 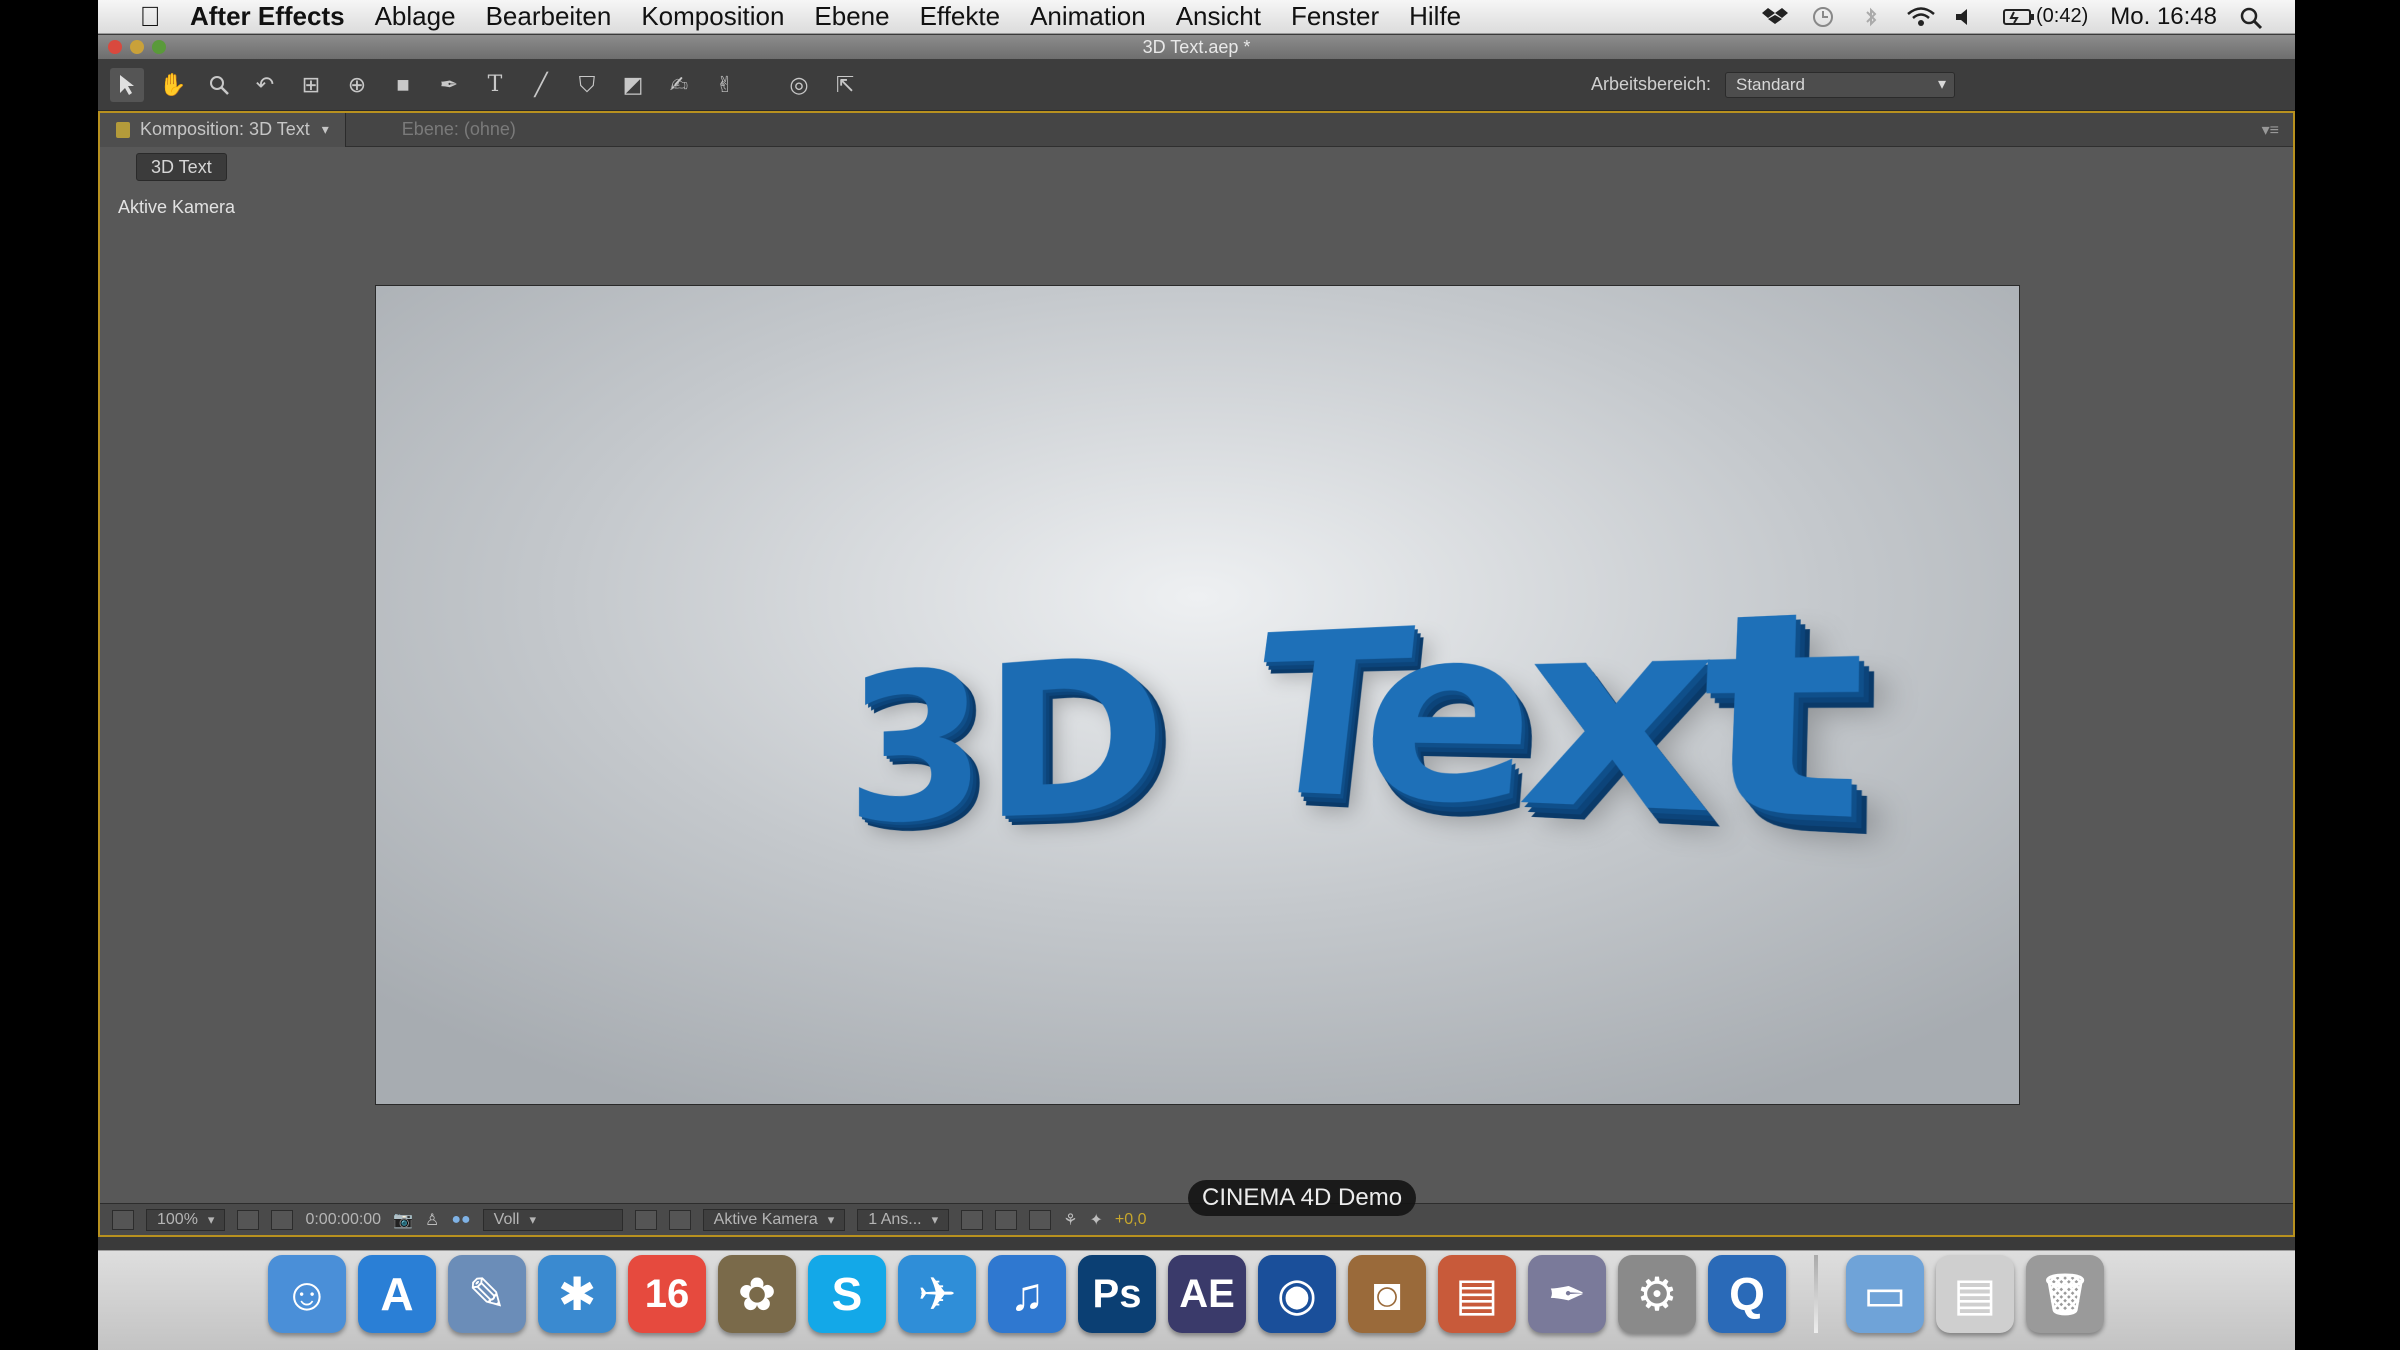 I want to click on trash-icon: 🗑, so click(x=2065, y=1294).